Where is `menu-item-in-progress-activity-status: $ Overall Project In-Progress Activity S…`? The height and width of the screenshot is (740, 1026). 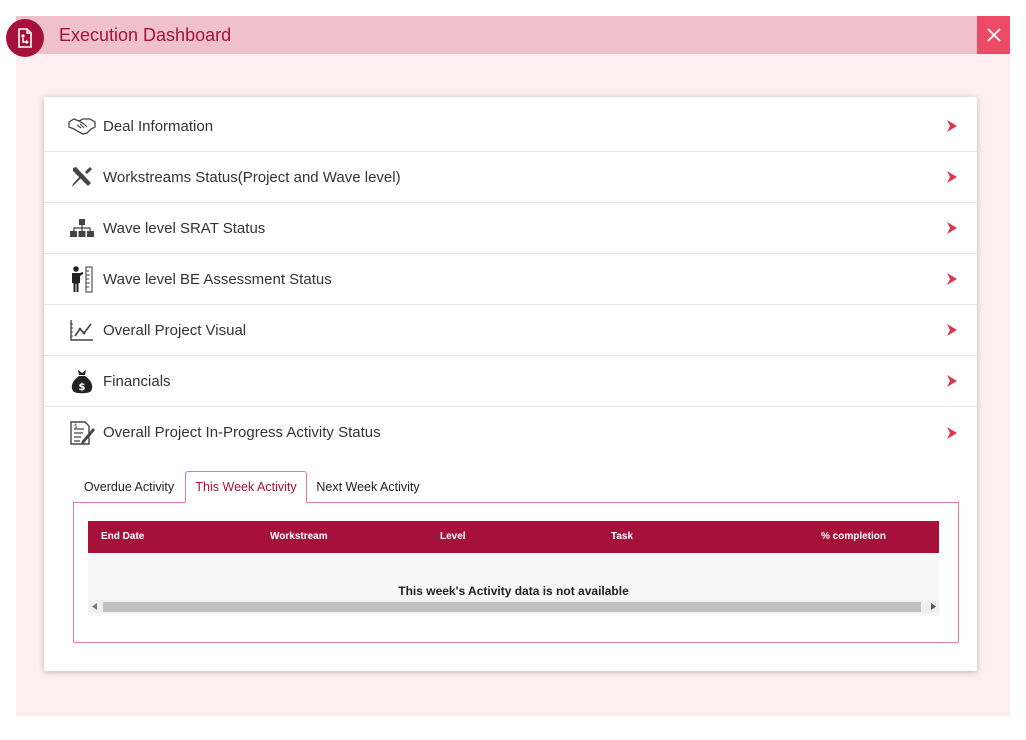
menu-item-in-progress-activity-status: $ Overall Project In-Progress Activity S… is located at coordinates (510, 432).